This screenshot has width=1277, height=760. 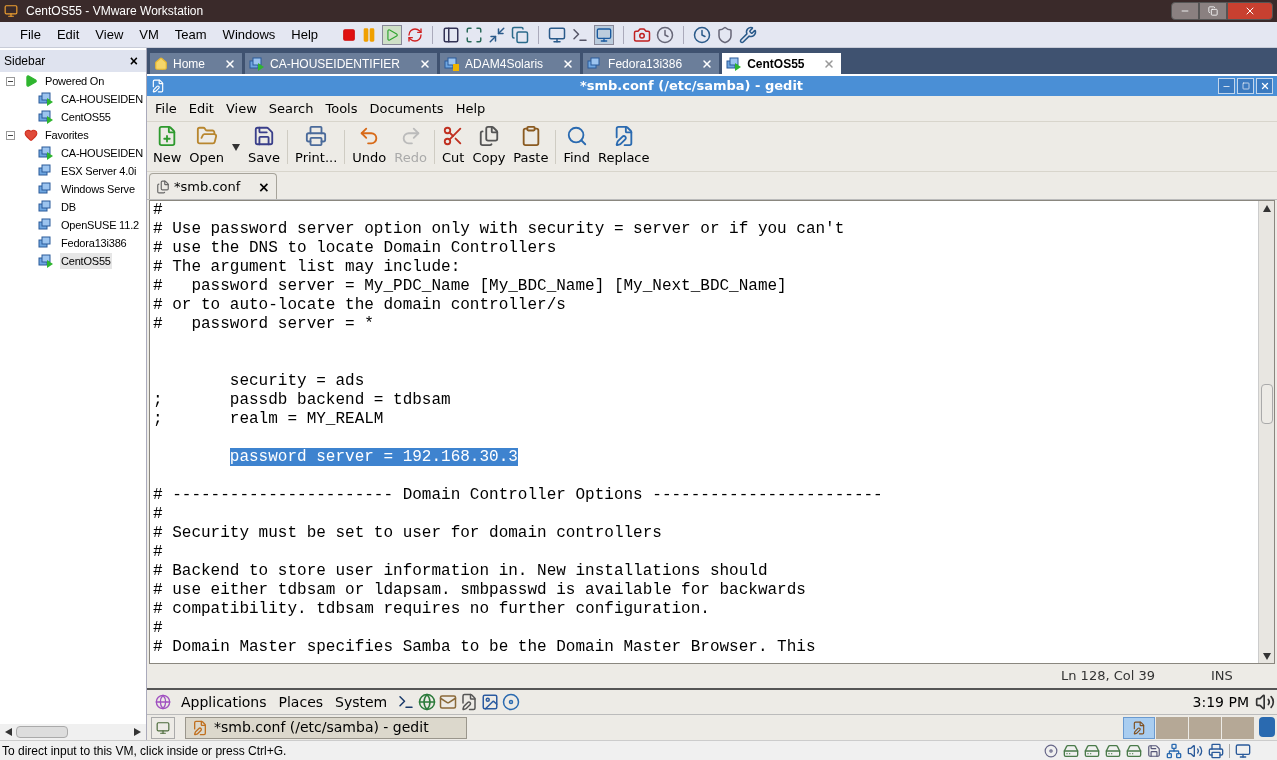 What do you see at coordinates (1216, 750) in the screenshot?
I see `printer-icon` at bounding box center [1216, 750].